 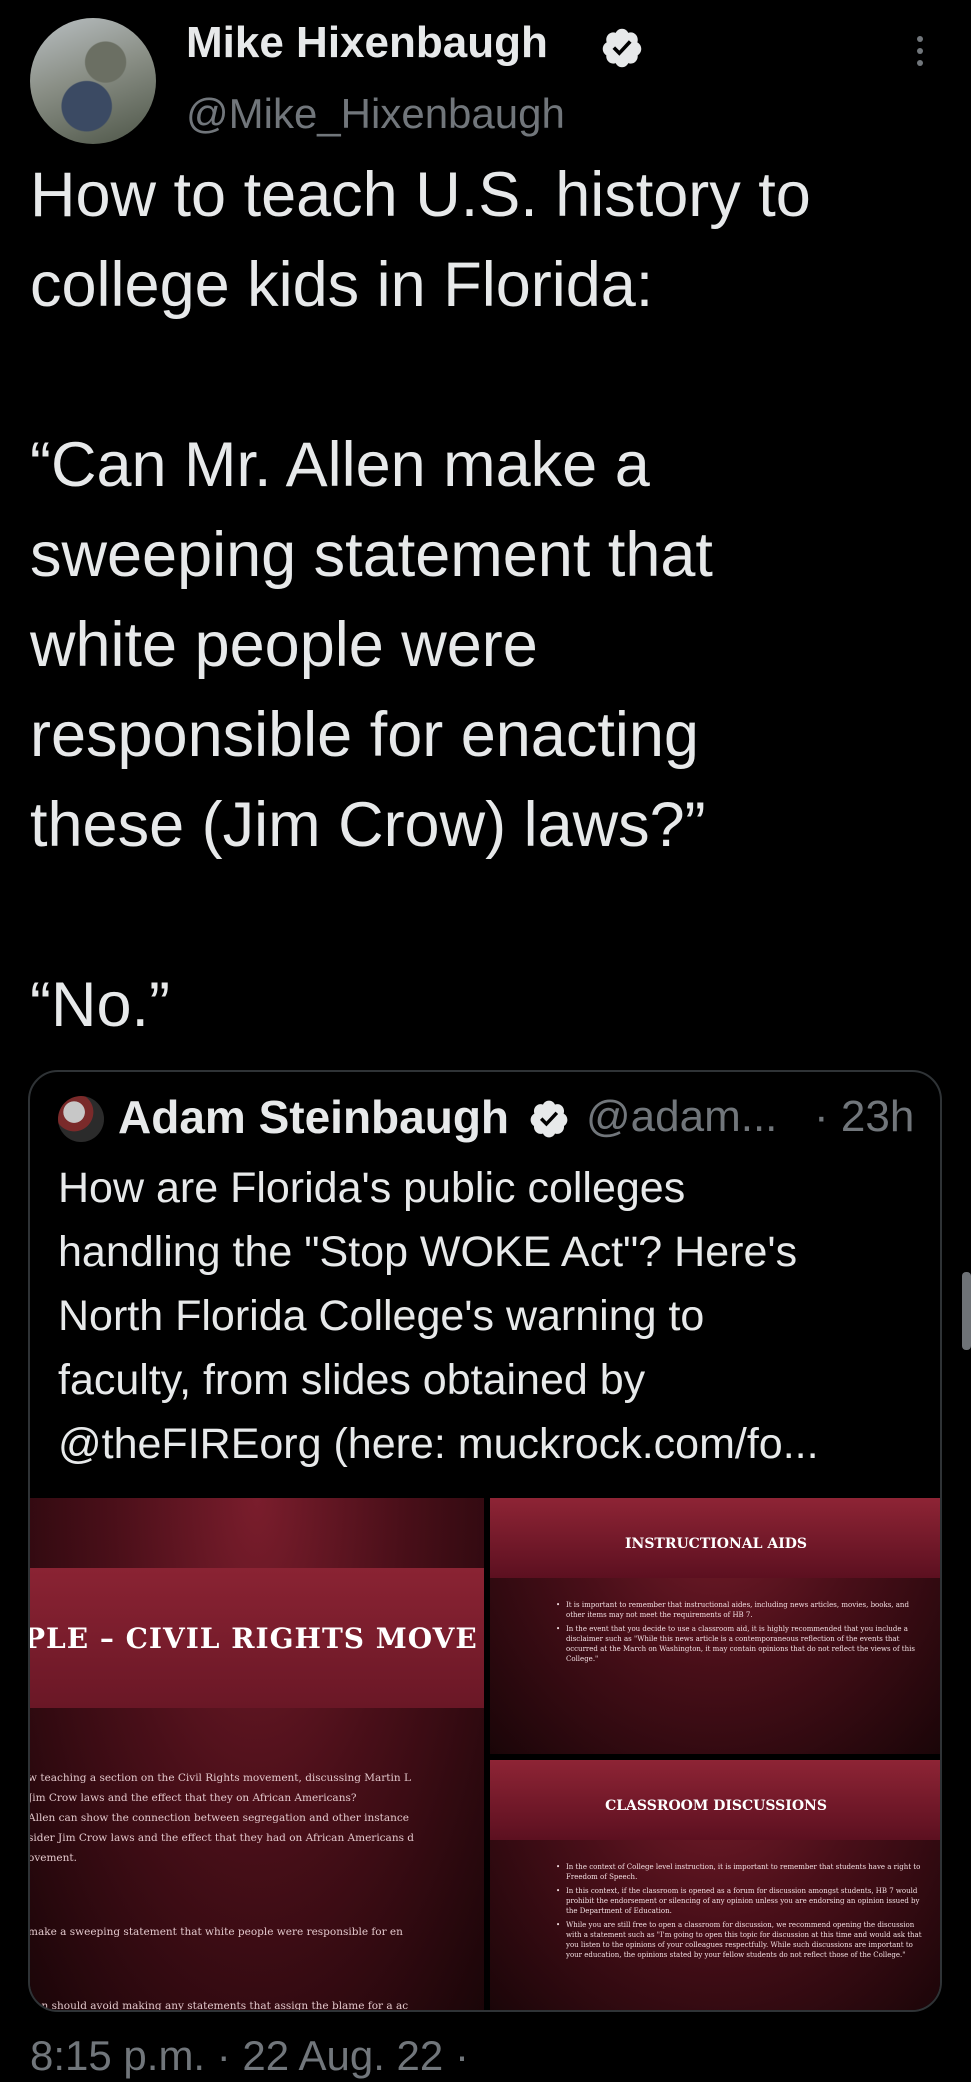 What do you see at coordinates (81, 1119) in the screenshot?
I see `quoted-author-avatar` at bounding box center [81, 1119].